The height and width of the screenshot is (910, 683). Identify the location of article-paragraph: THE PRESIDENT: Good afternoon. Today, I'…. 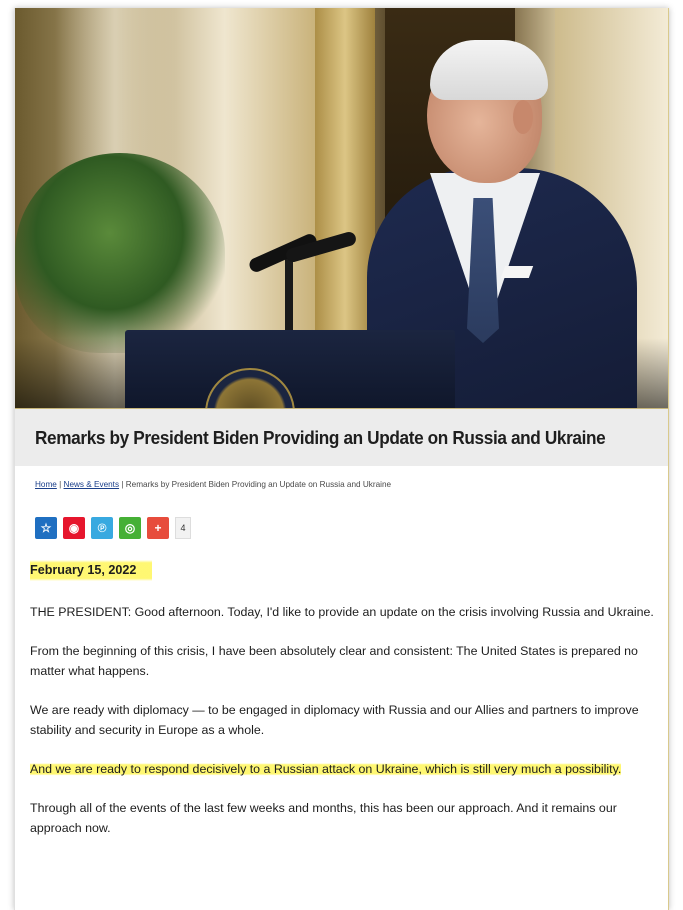
(342, 612).